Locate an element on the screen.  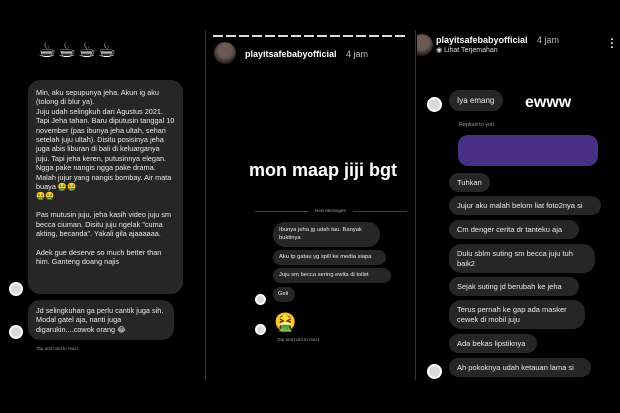
new-messages-label: New Messages is located at coordinates (330, 210).